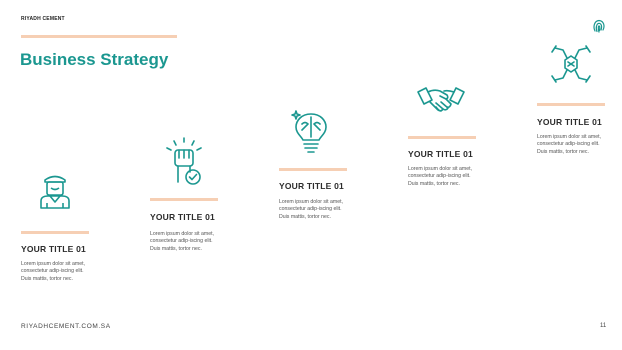  What do you see at coordinates (603, 326) in the screenshot?
I see `page-number: 11` at bounding box center [603, 326].